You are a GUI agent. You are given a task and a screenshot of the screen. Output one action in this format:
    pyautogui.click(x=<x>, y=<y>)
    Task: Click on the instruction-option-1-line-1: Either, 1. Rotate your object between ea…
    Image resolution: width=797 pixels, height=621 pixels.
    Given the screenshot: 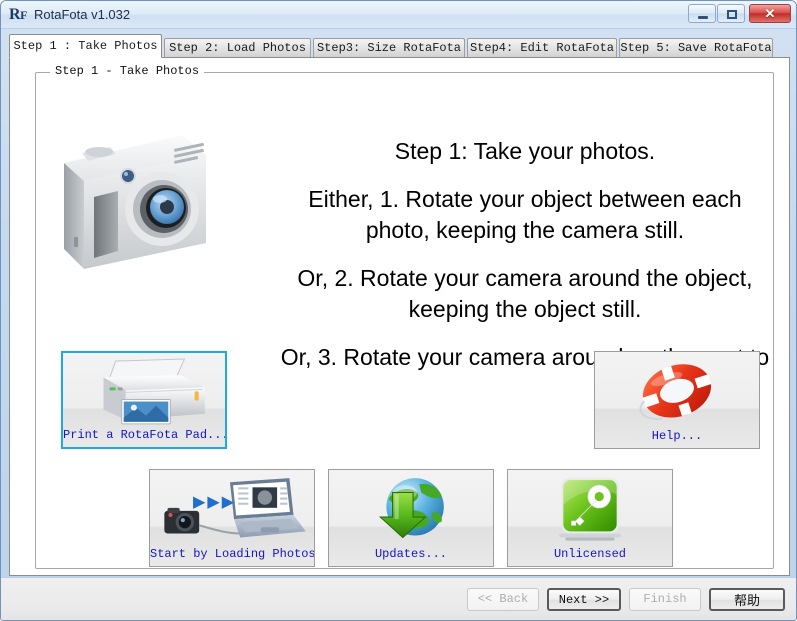 What is the action you would take?
    pyautogui.click(x=525, y=199)
    